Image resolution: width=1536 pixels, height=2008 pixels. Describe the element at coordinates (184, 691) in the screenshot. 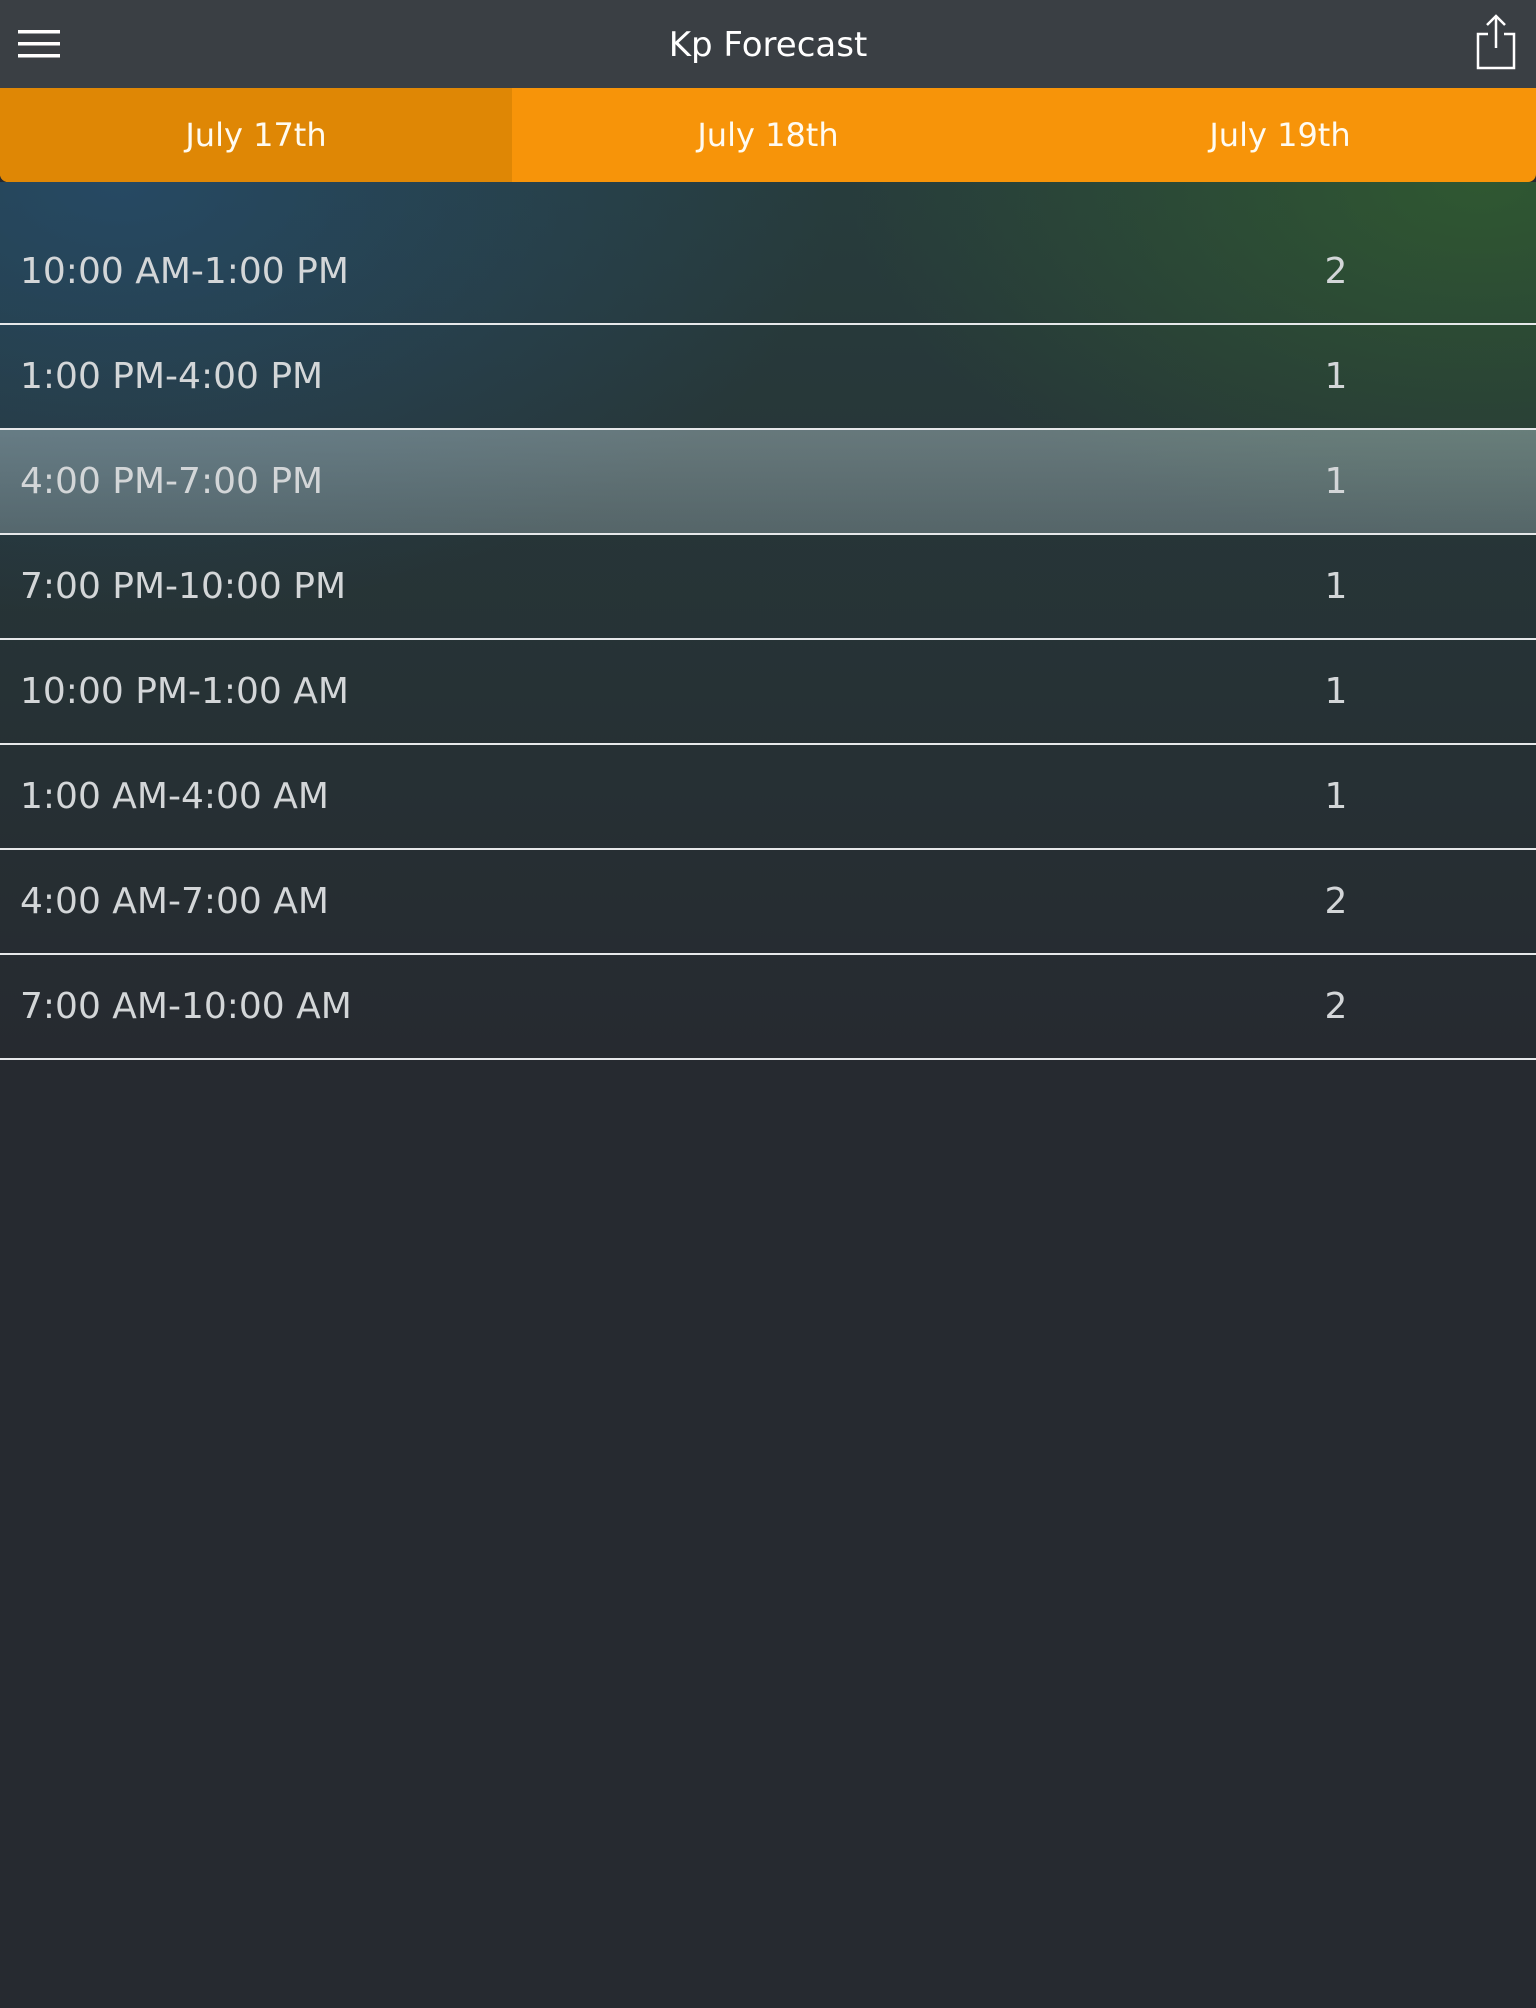

I see `time-period-label: 10:00 PM-1:00 AM` at that location.